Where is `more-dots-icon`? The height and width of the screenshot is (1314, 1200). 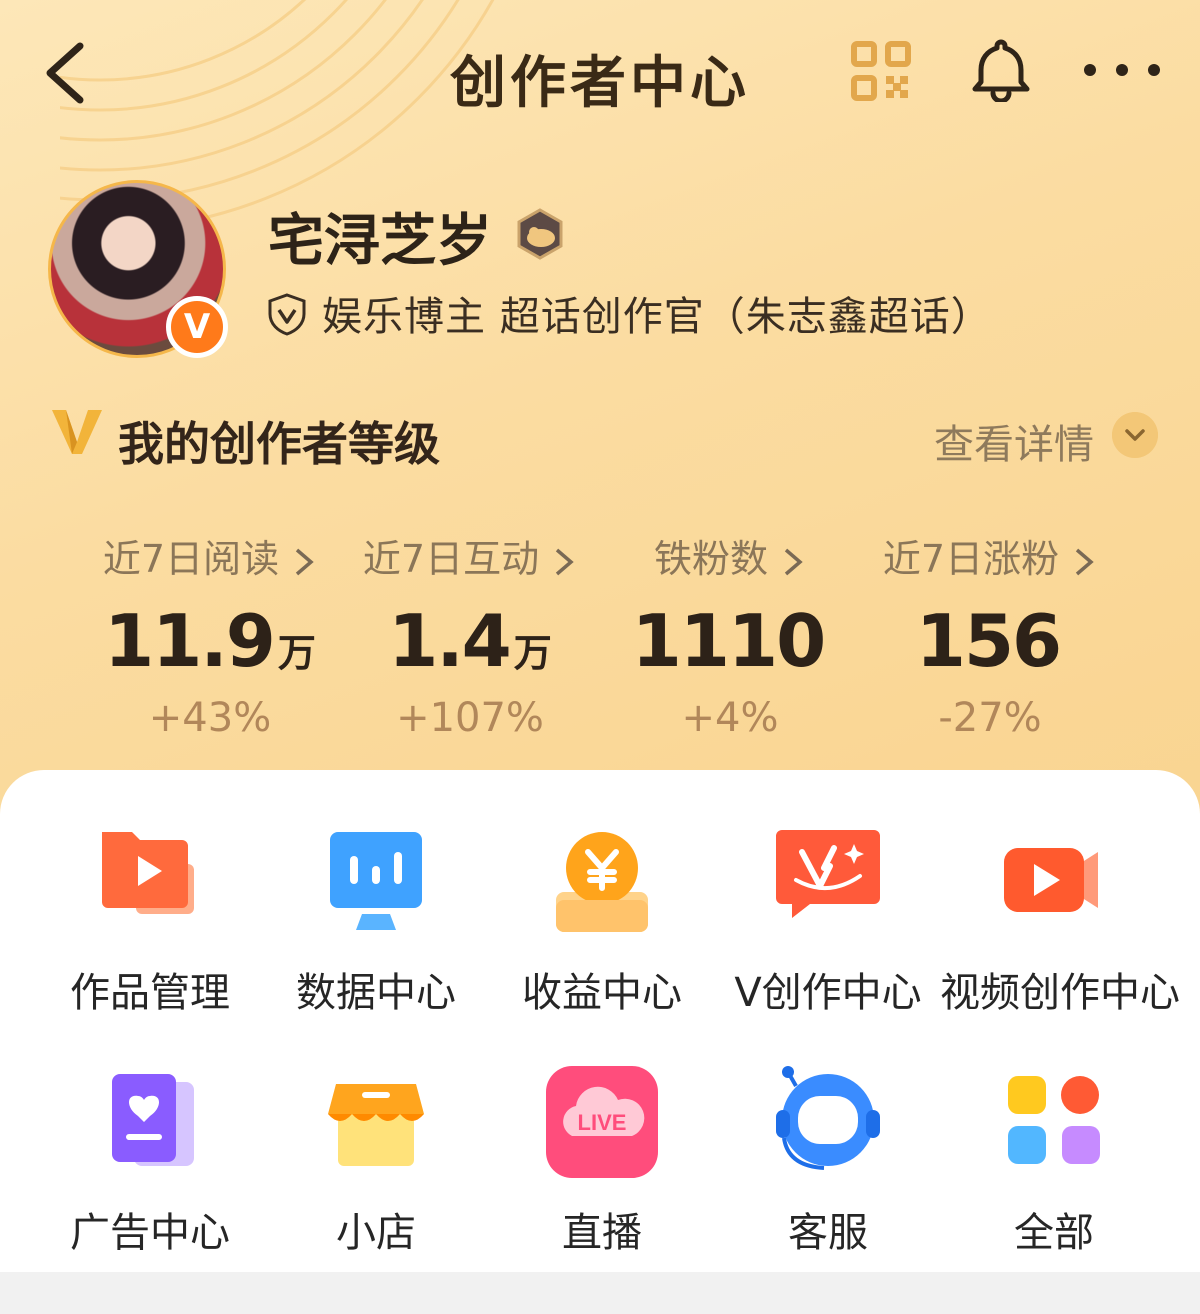 more-dots-icon is located at coordinates (1122, 70).